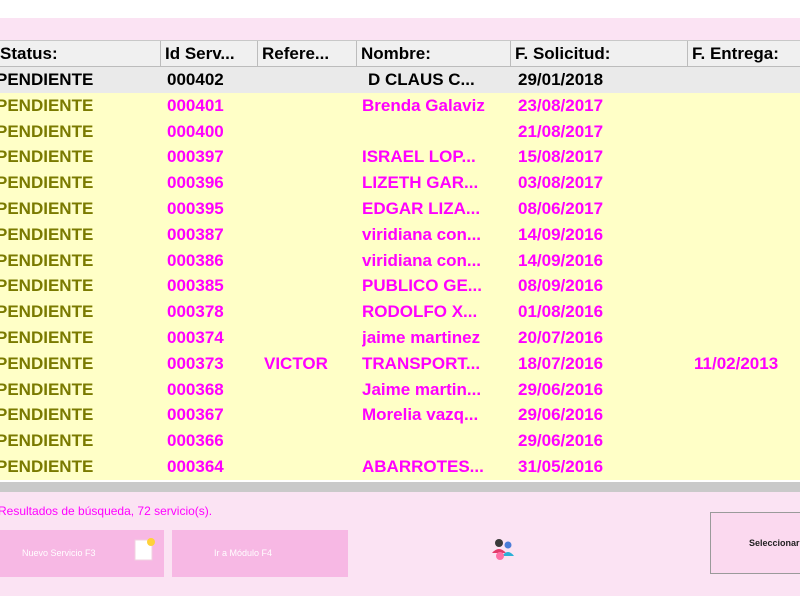 The width and height of the screenshot is (800, 600). What do you see at coordinates (195, 157) in the screenshot?
I see `id-cell: 000397` at bounding box center [195, 157].